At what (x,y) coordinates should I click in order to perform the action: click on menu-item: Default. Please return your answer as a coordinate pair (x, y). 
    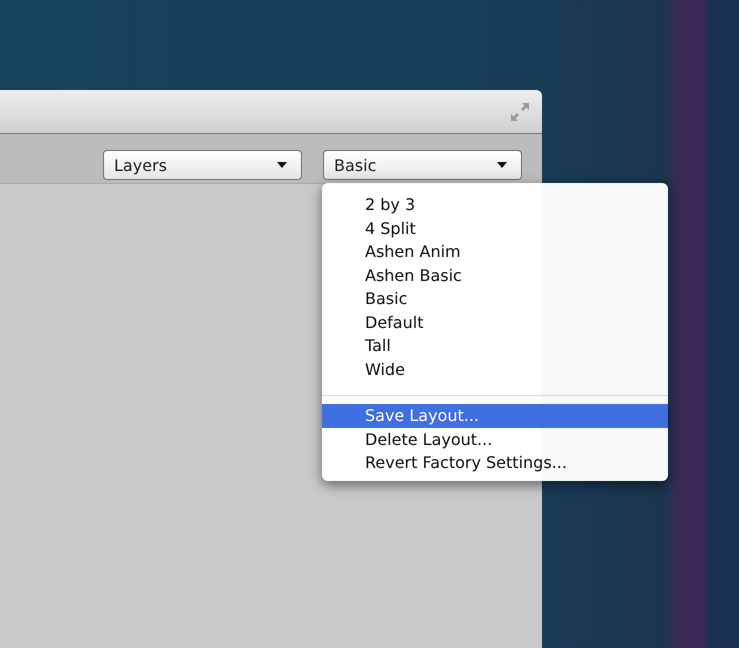
    Looking at the image, I should click on (495, 322).